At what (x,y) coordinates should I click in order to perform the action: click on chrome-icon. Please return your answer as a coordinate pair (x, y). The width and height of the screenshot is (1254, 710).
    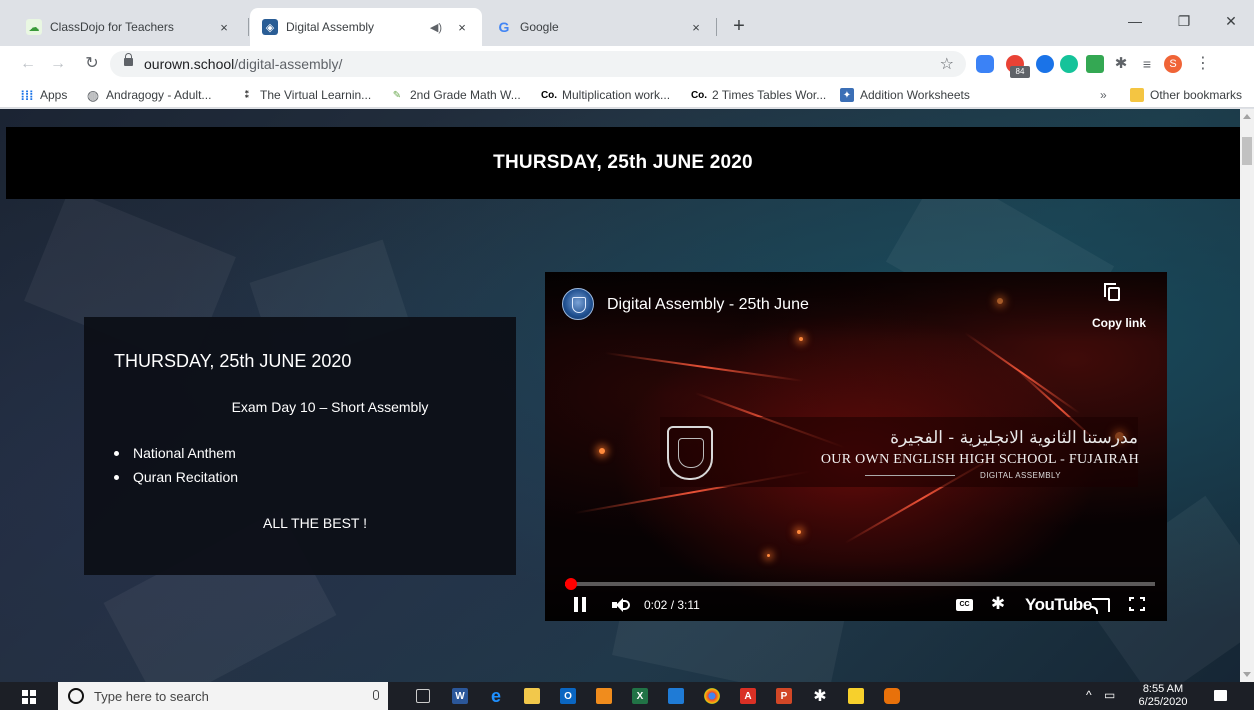
    Looking at the image, I should click on (712, 696).